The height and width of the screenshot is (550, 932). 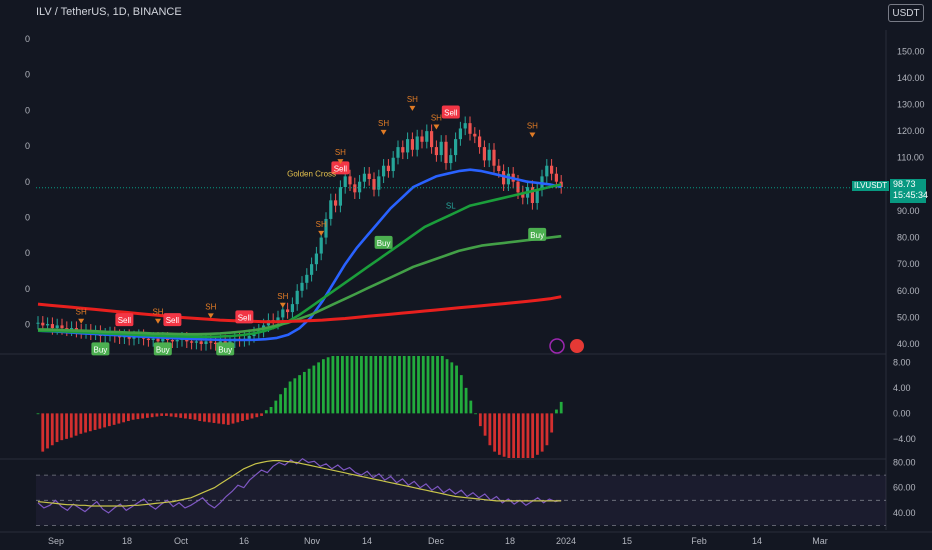 I want to click on swing-annotation: SL, so click(x=451, y=205).